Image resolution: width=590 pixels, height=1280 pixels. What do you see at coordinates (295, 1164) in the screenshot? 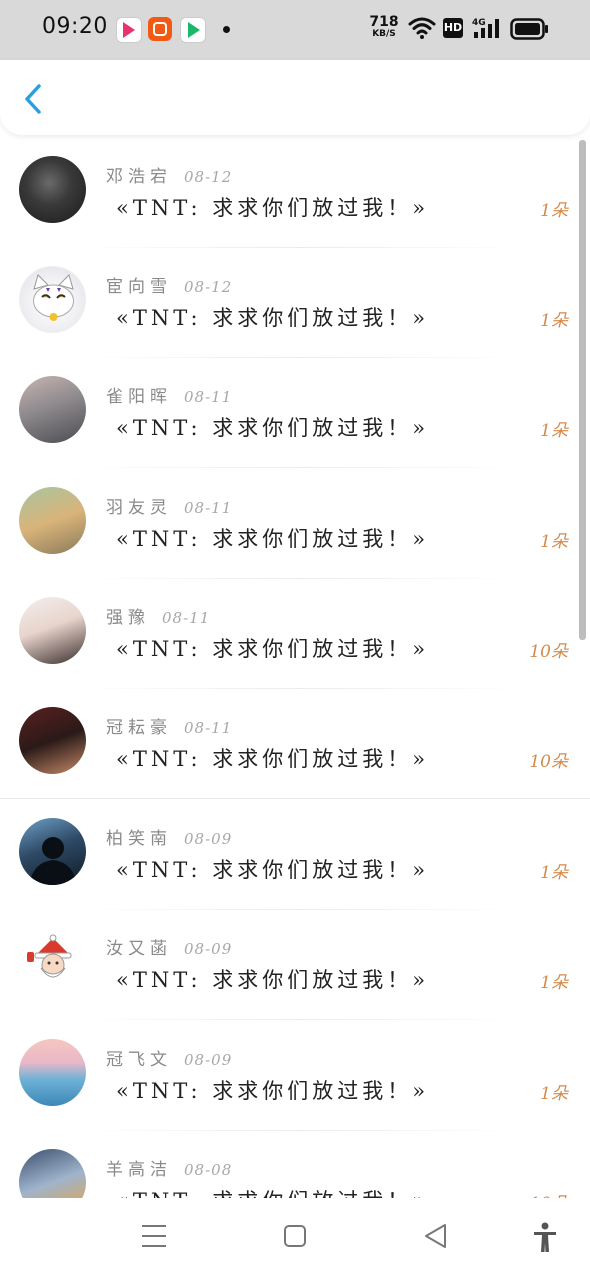
I see `list-item: 羊高洁 08-08 «TNT: 求求你们放过我！» 10朵` at bounding box center [295, 1164].